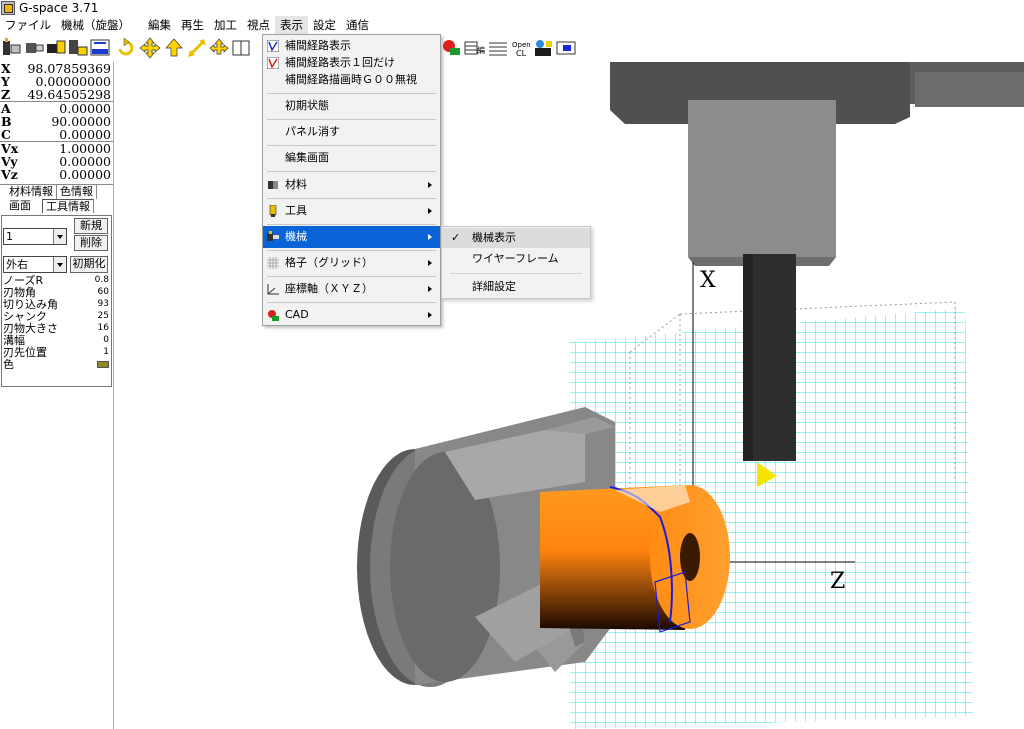  What do you see at coordinates (8, 8) in the screenshot?
I see `app-logo-icon` at bounding box center [8, 8].